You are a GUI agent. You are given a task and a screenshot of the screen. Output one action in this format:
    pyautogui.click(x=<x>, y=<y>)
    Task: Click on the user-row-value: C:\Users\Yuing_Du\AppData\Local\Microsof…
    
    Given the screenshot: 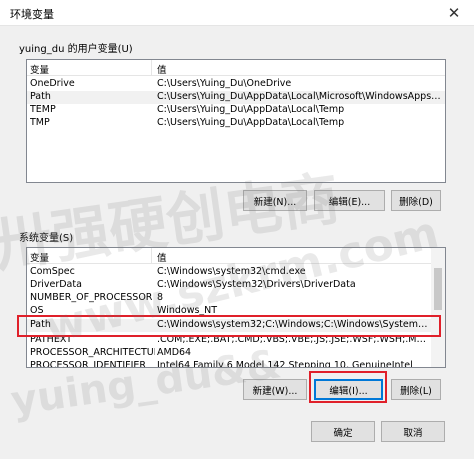 What is the action you would take?
    pyautogui.click(x=299, y=96)
    